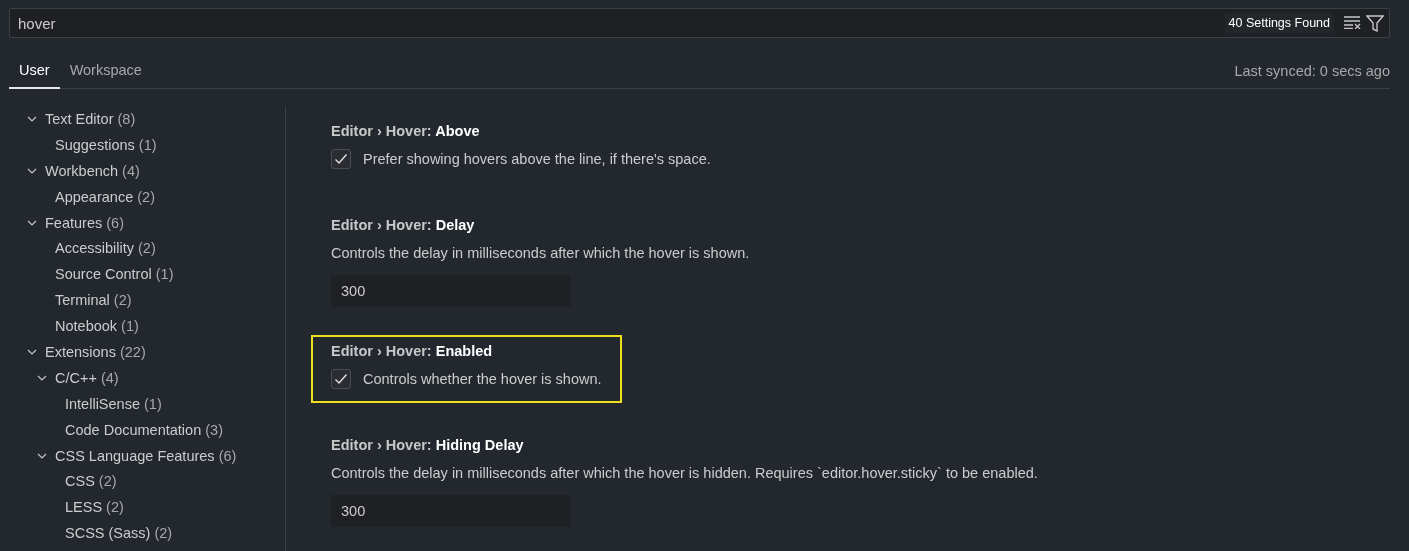  What do you see at coordinates (105, 196) in the screenshot?
I see `tree-item: Appearance (2)` at bounding box center [105, 196].